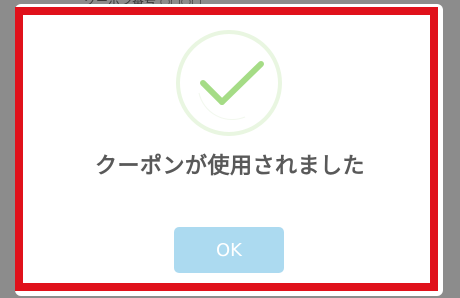  What do you see at coordinates (229, 166) in the screenshot?
I see `dialog-message: クーポンが使用されました` at bounding box center [229, 166].